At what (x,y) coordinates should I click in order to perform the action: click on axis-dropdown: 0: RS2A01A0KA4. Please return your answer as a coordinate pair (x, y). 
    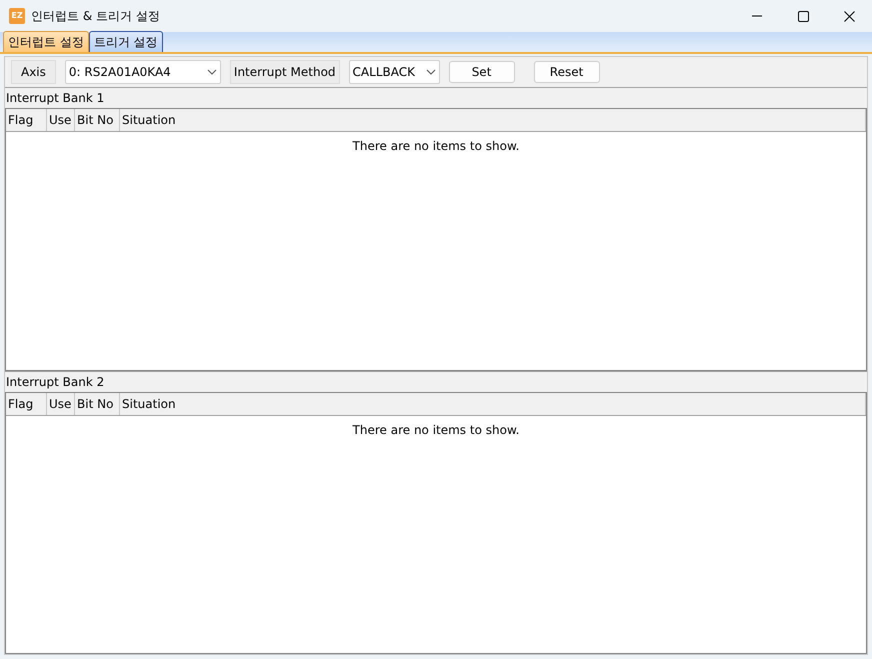
    Looking at the image, I should click on (142, 72).